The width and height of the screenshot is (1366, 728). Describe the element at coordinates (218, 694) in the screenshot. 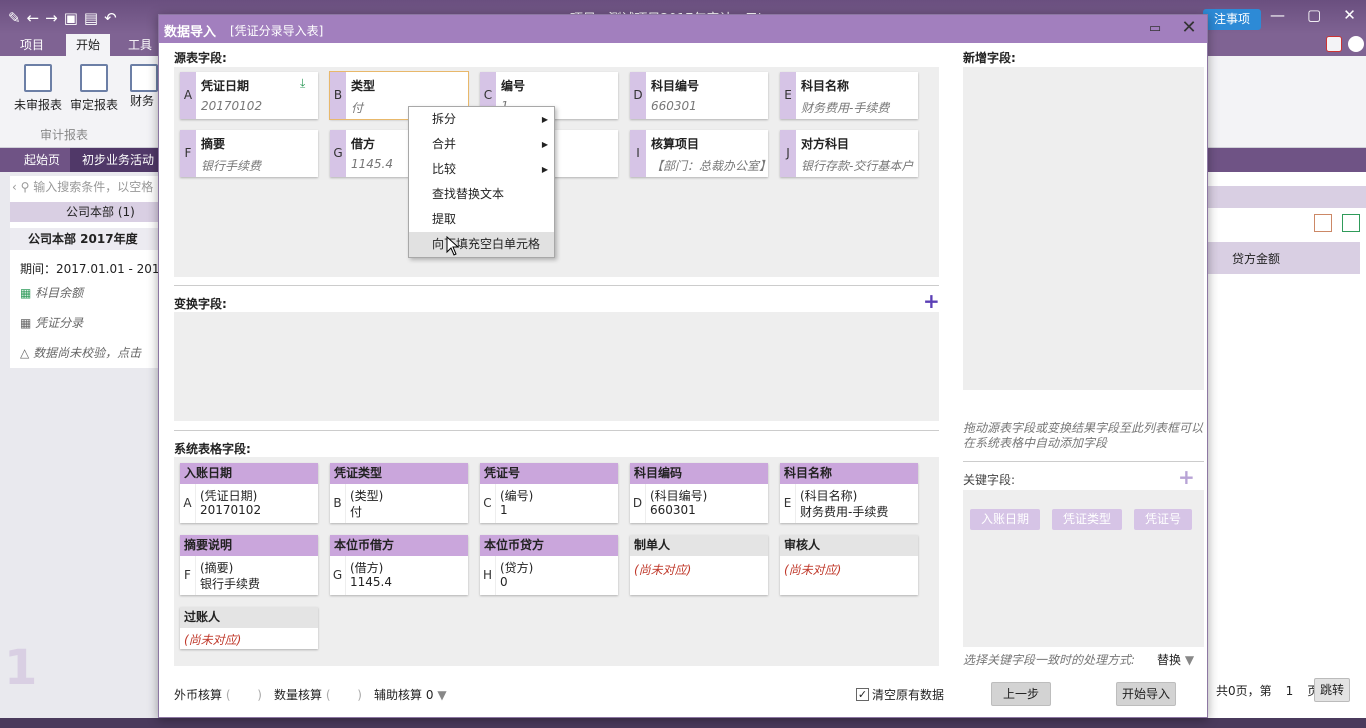

I see `foreign-currency-field: 外币核算 ( )` at that location.